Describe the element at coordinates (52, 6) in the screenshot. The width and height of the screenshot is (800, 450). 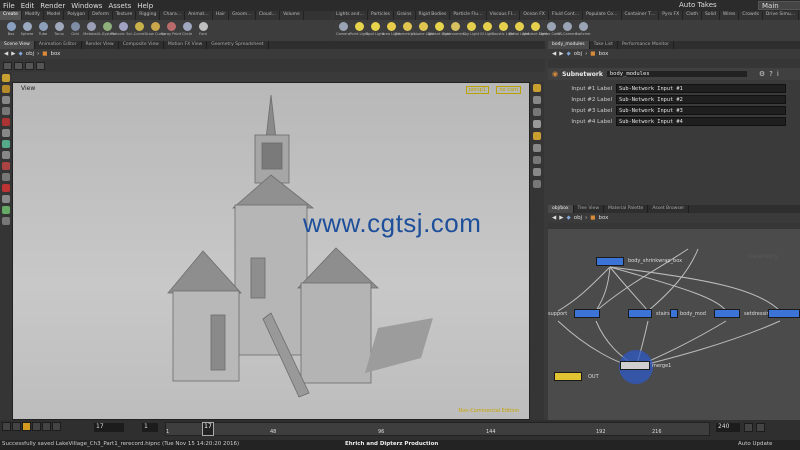
I see `menu-render: Render` at that location.